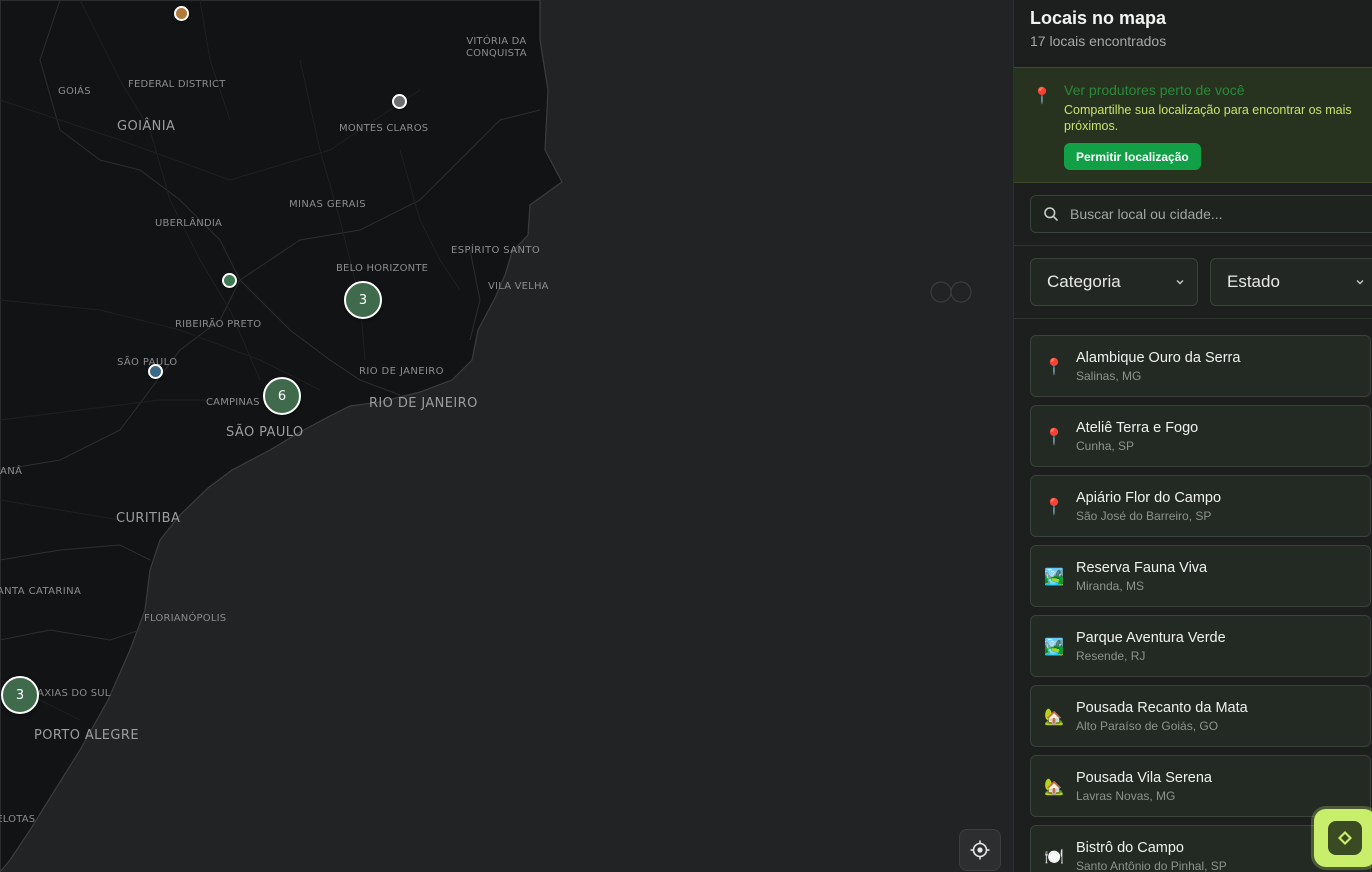  I want to click on map-label-rio-de-janeiro: RIO DE JANEIRO, so click(423, 403).